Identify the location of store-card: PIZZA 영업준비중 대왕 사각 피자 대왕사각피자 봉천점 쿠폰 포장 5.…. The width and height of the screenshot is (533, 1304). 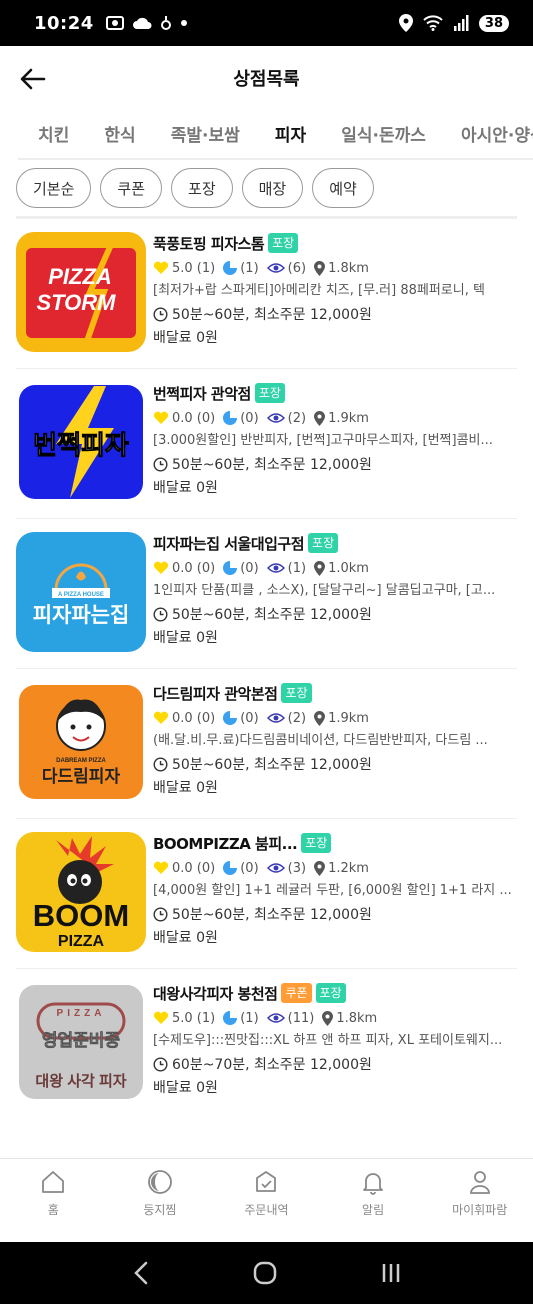
(266, 1044).